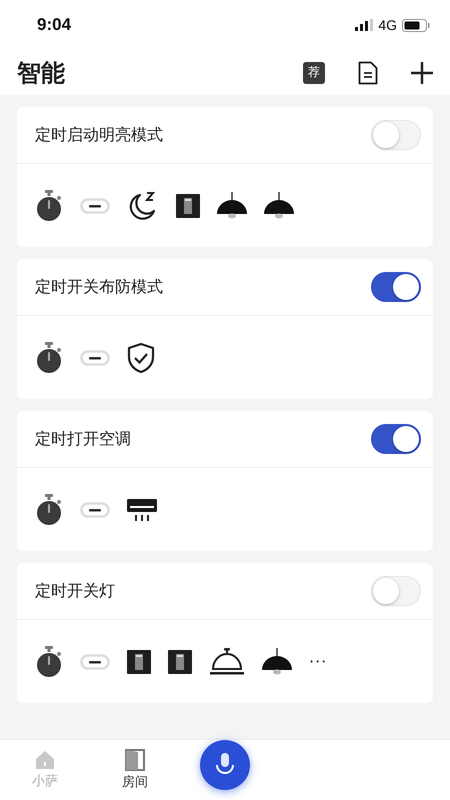  Describe the element at coordinates (314, 73) in the screenshot. I see `recommend-button: 荐` at that location.